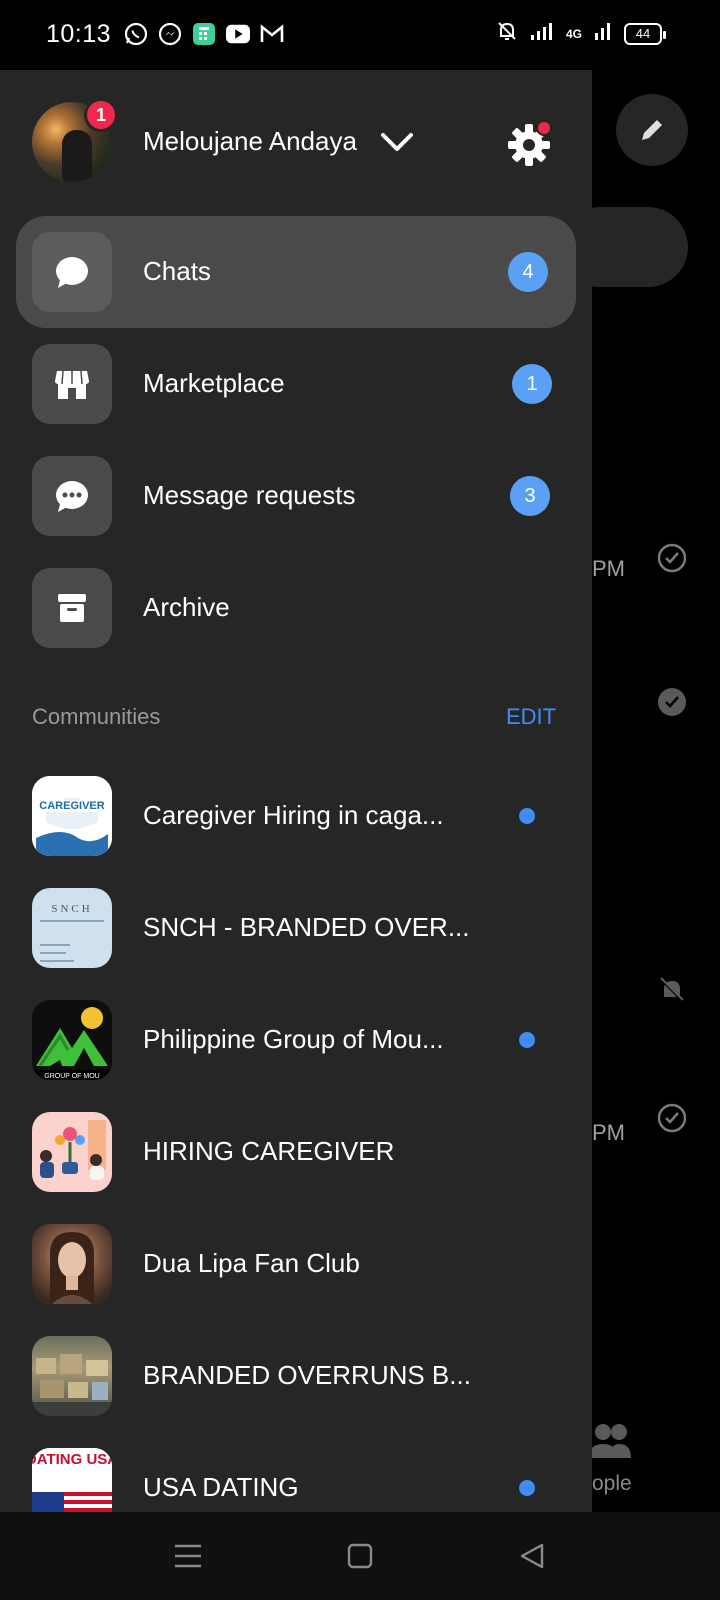 The width and height of the screenshot is (720, 1600). I want to click on thumbnail-text: DATING USA, so click(72, 1459).